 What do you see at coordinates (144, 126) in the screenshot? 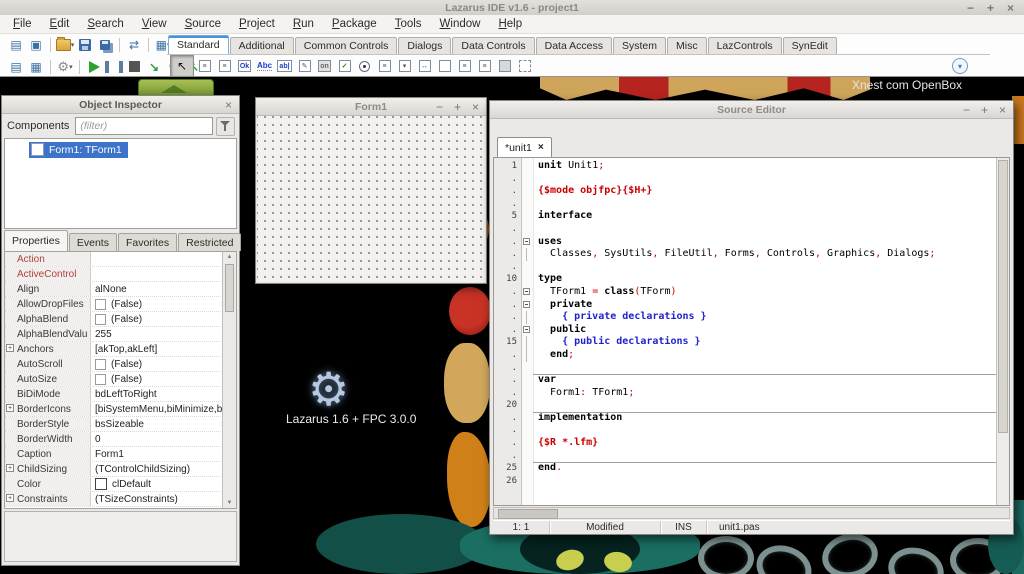
I see `filter-input` at bounding box center [144, 126].